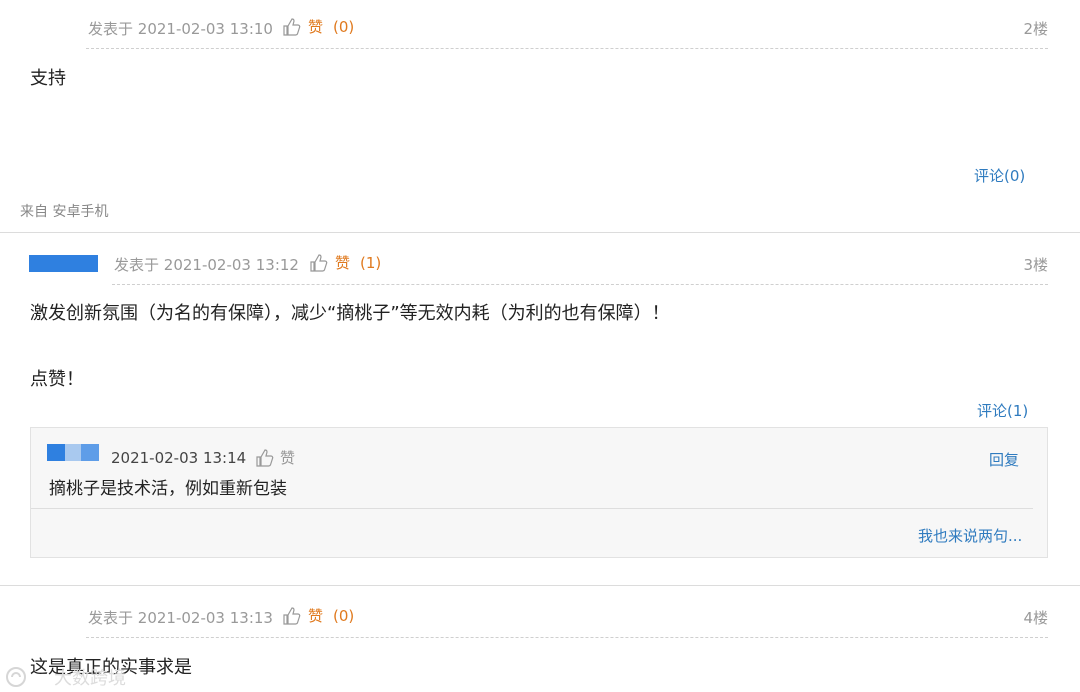 The width and height of the screenshot is (1080, 692). What do you see at coordinates (999, 175) in the screenshot?
I see `comment-link: 评论(0)` at bounding box center [999, 175].